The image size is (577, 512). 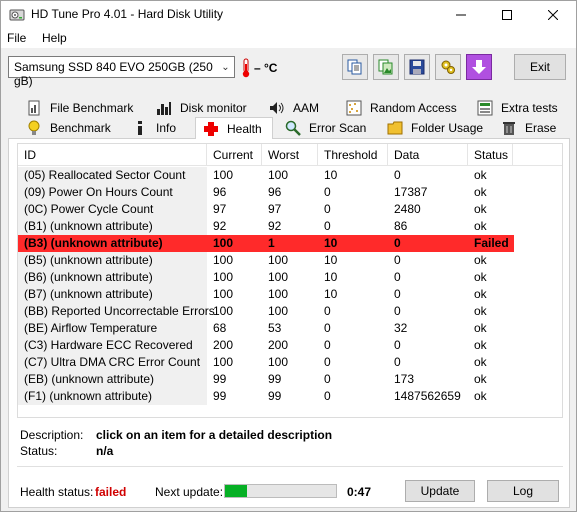 What do you see at coordinates (290, 328) in the screenshot?
I see `table-row: (BE) Airflow Temperature 68 53 0 32 ok` at bounding box center [290, 328].